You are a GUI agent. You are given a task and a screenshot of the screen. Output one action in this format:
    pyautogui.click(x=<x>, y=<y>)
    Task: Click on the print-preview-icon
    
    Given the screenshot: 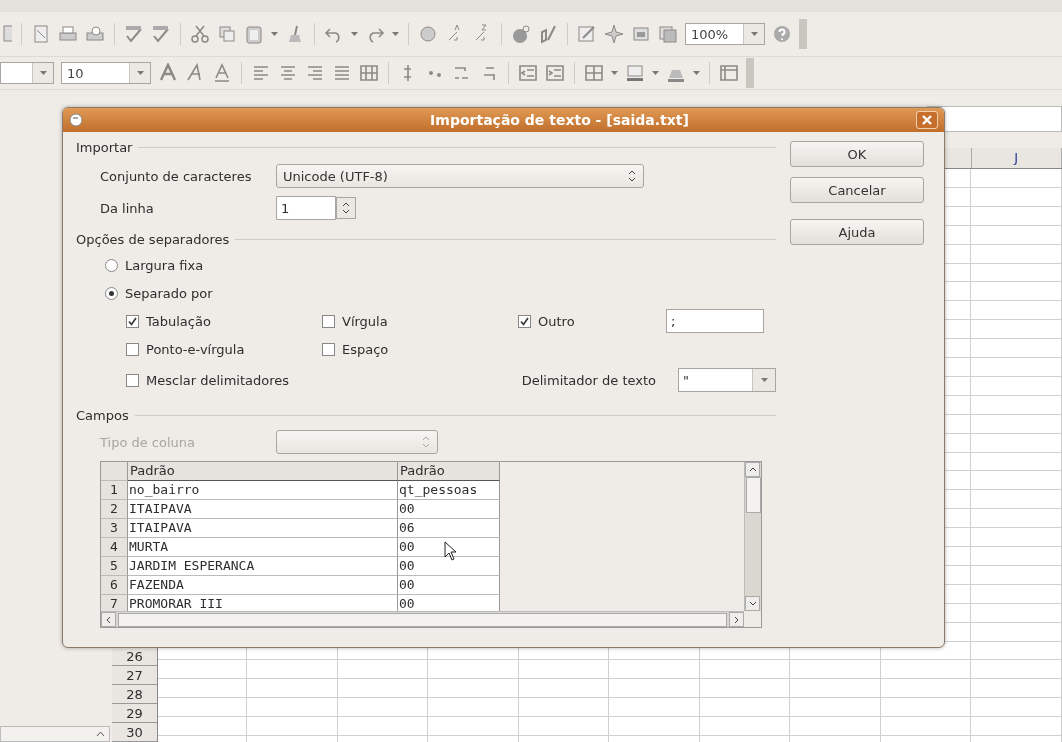 What is the action you would take?
    pyautogui.click(x=95, y=34)
    